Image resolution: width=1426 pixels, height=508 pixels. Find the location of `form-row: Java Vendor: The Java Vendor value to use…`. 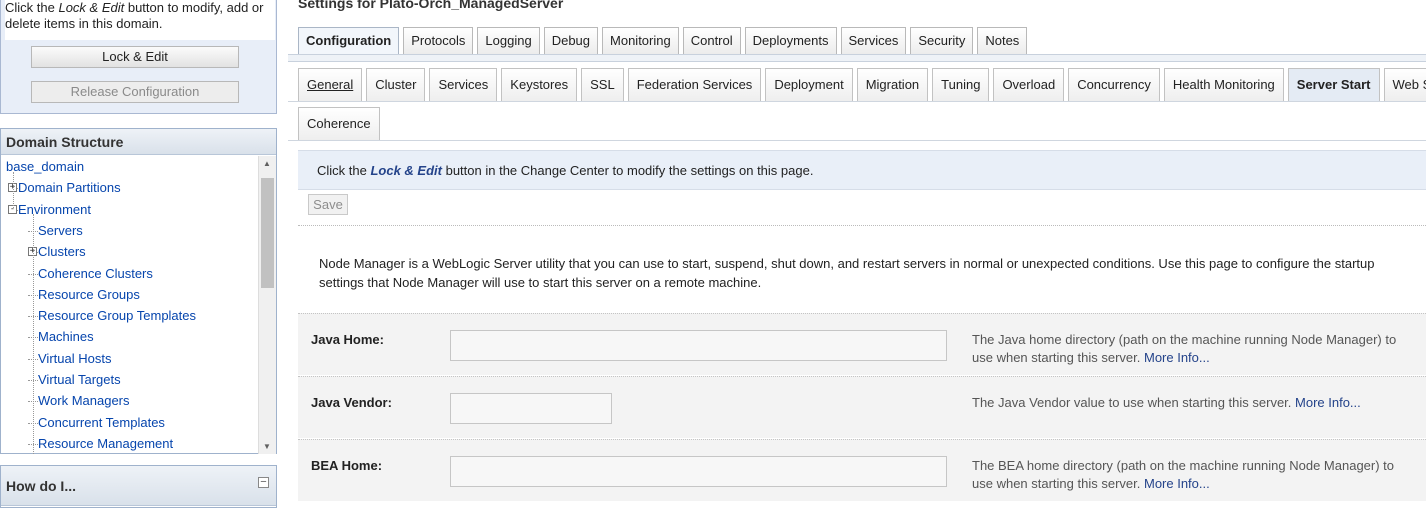

form-row: Java Vendor: The Java Vendor value to use… is located at coordinates (862, 407).